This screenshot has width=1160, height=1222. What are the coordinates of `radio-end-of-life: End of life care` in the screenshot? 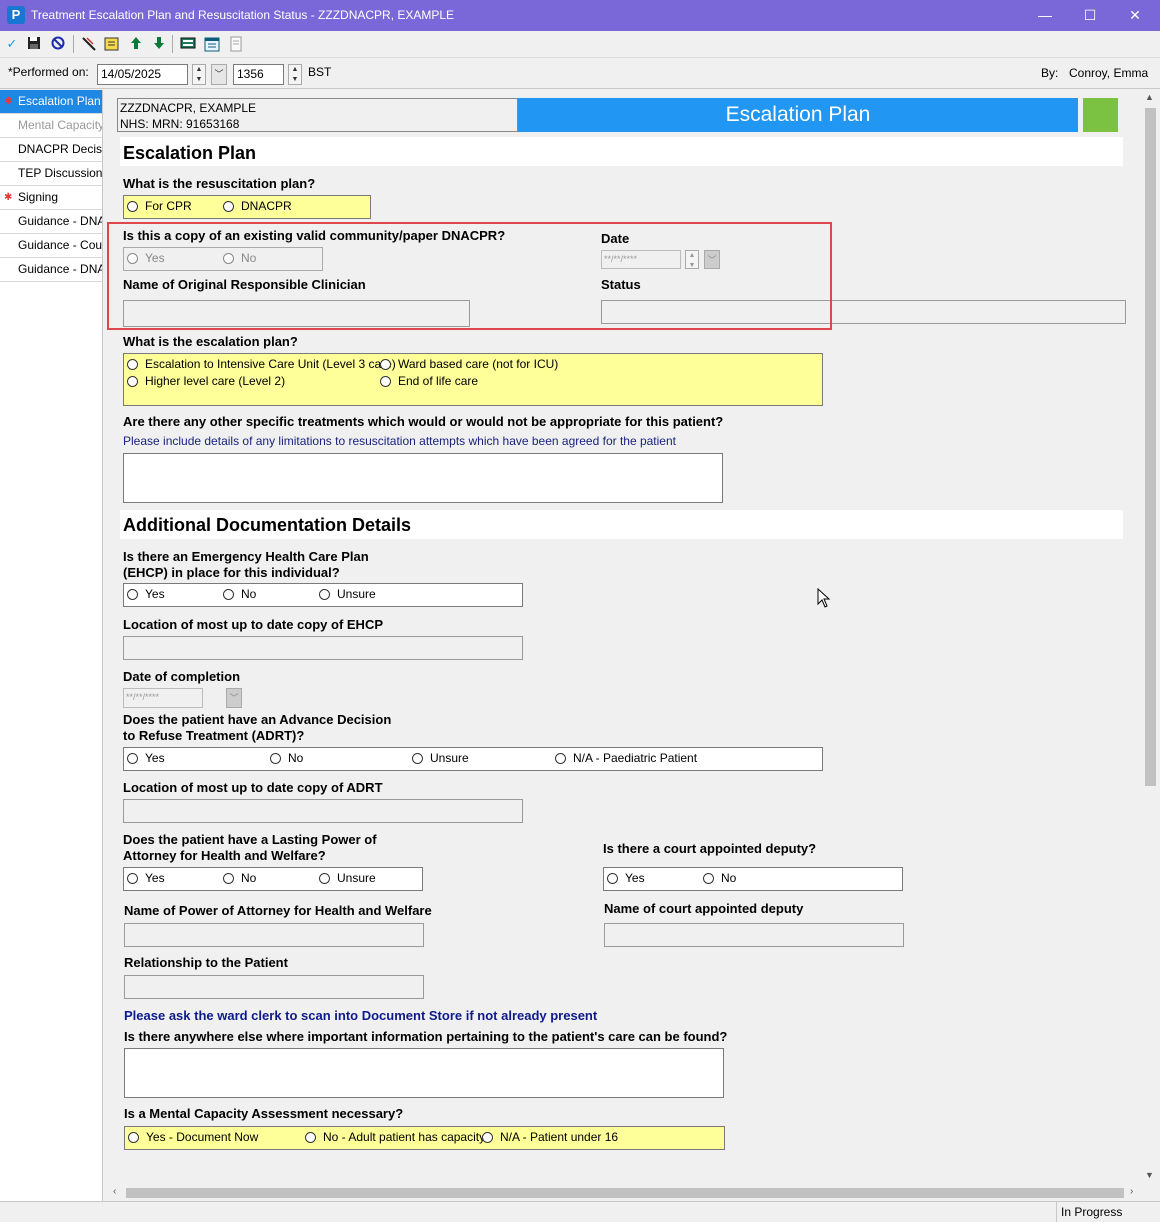 It's located at (429, 381).